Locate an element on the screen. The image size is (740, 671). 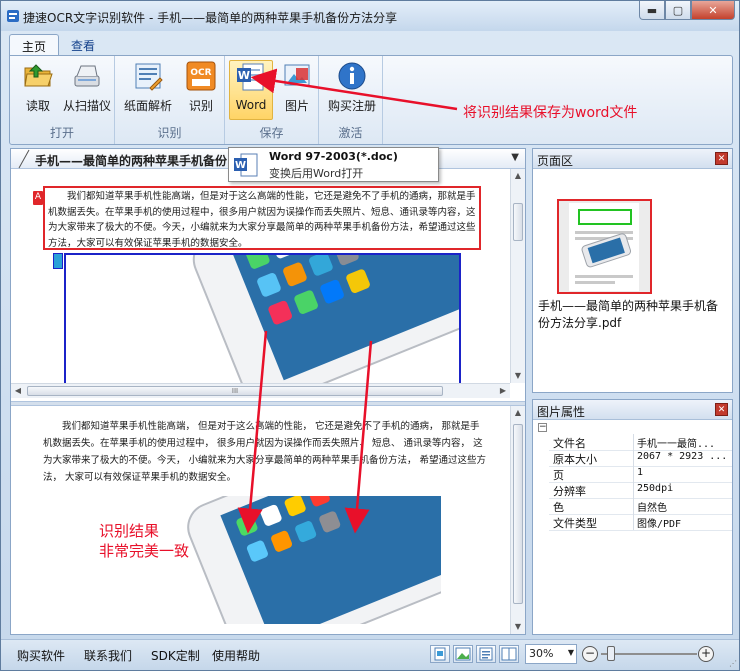
group-activate-label: 激活 is located at coordinates (350, 133).